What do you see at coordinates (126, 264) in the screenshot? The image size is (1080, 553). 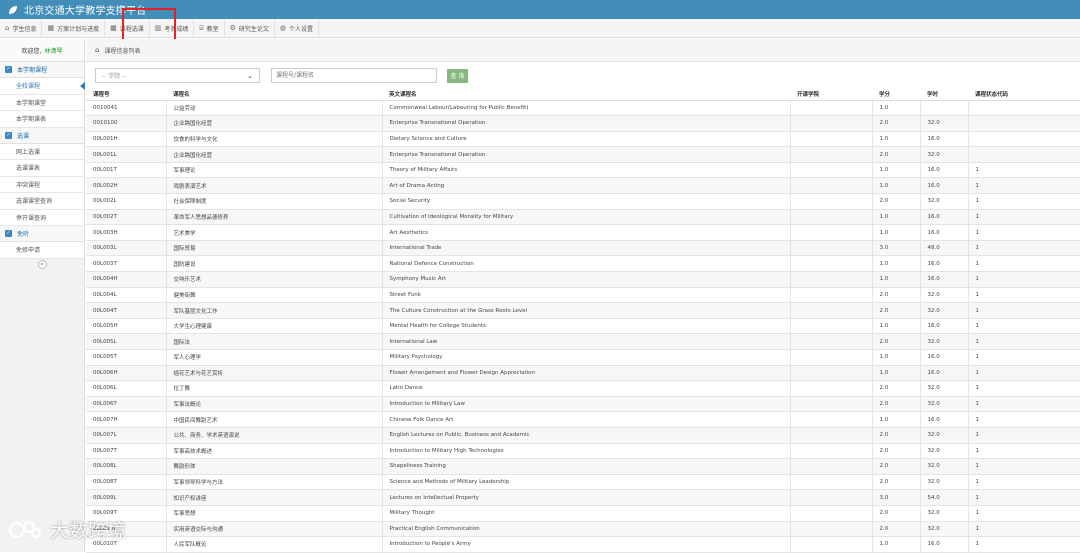 I see `table-cell: 00L003T` at bounding box center [126, 264].